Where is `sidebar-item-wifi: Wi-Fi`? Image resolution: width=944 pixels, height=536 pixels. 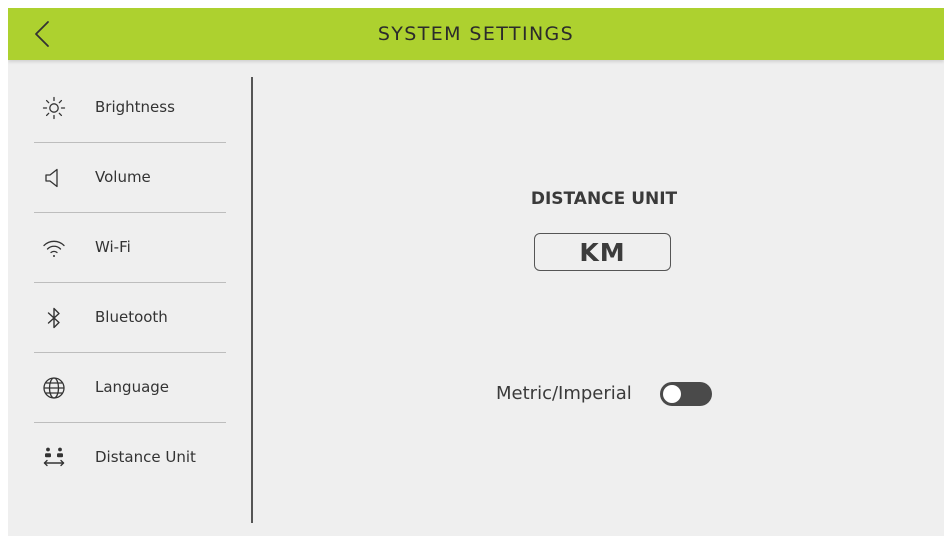
sidebar-item-wifi: Wi-Fi is located at coordinates (130, 248).